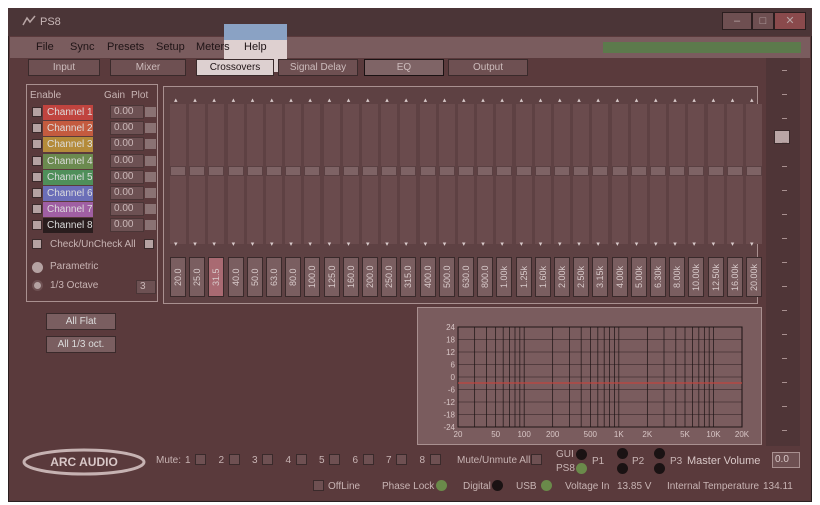 Image resolution: width=820 pixels, height=505 pixels. I want to click on tab-input: Input, so click(64, 67).